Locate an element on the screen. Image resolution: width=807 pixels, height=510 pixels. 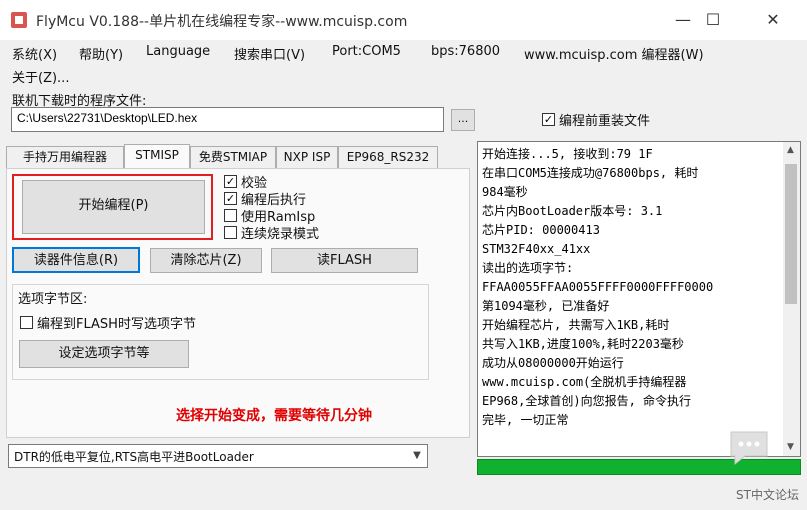
log-line: 开始连接...5, 接收到:79 1F is located at coordinates (567, 154).